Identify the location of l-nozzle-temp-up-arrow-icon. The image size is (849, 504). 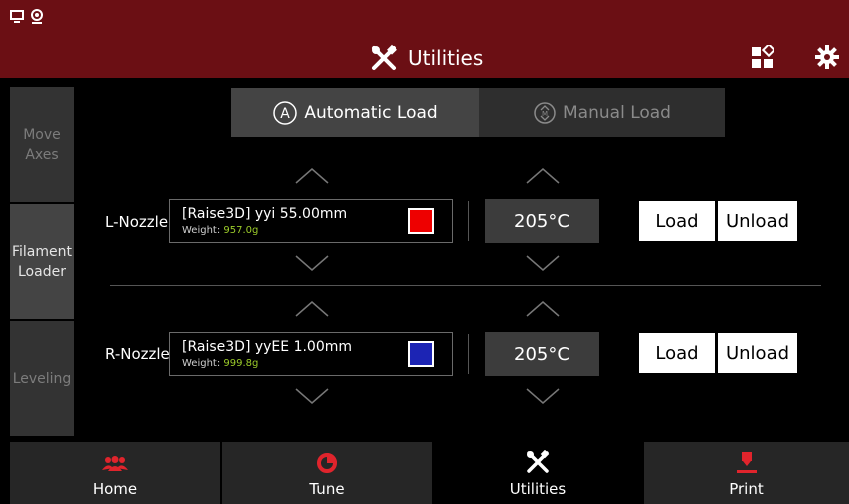
(543, 176).